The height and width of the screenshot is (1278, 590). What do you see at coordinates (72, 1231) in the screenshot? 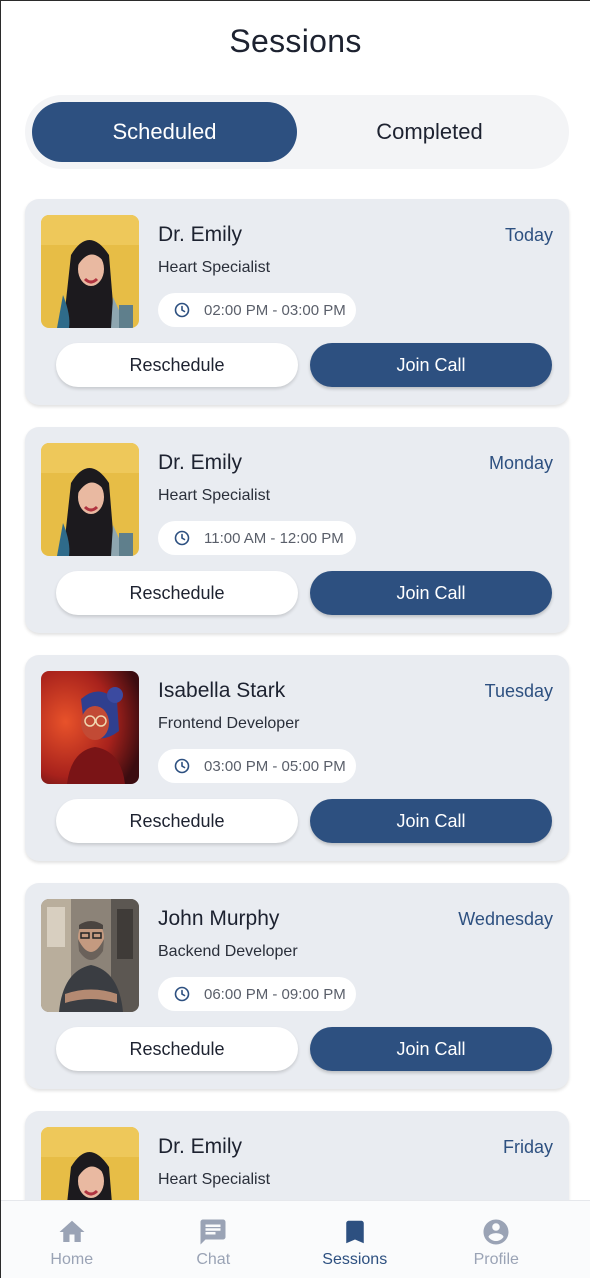
I see `home-icon` at bounding box center [72, 1231].